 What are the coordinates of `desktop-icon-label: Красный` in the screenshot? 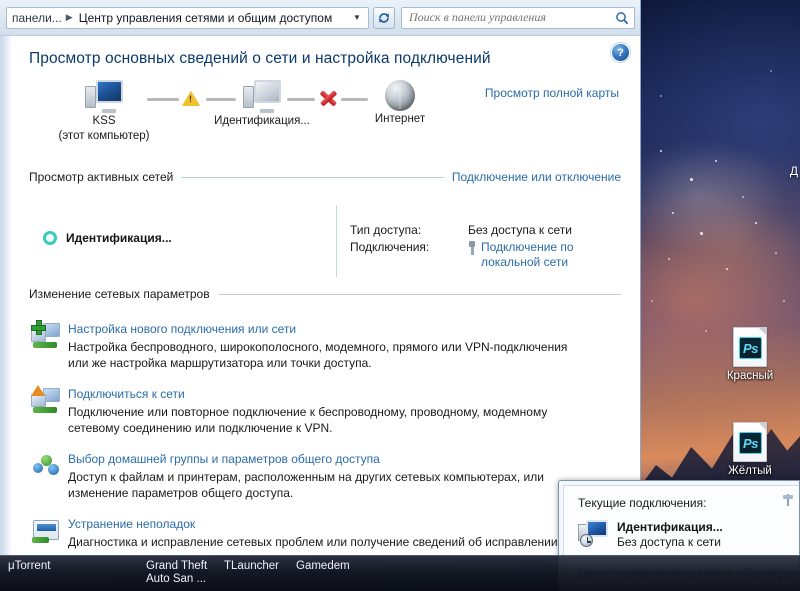 It's located at (750, 376).